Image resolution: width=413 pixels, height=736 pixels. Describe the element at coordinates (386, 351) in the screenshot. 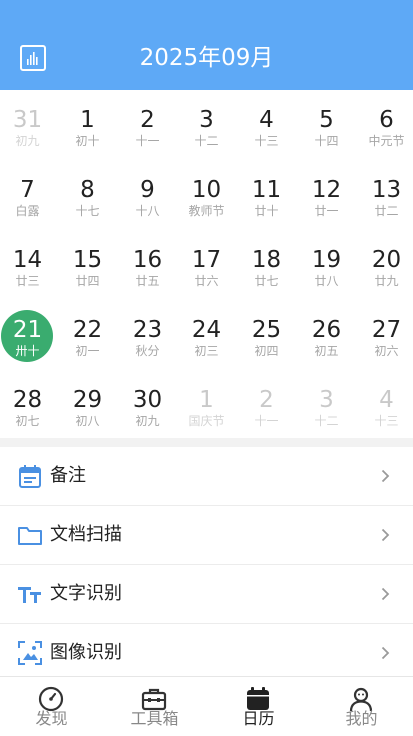

I see `lunar-date: 初六` at that location.